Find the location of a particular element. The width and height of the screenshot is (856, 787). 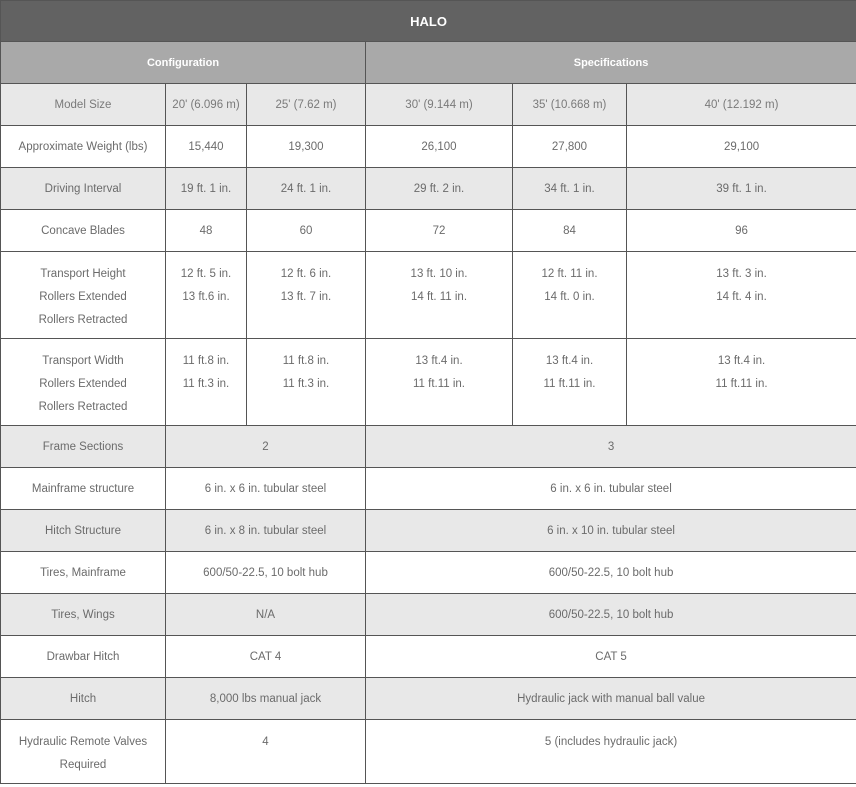

label-line: Rollers Extended is located at coordinates (83, 297).